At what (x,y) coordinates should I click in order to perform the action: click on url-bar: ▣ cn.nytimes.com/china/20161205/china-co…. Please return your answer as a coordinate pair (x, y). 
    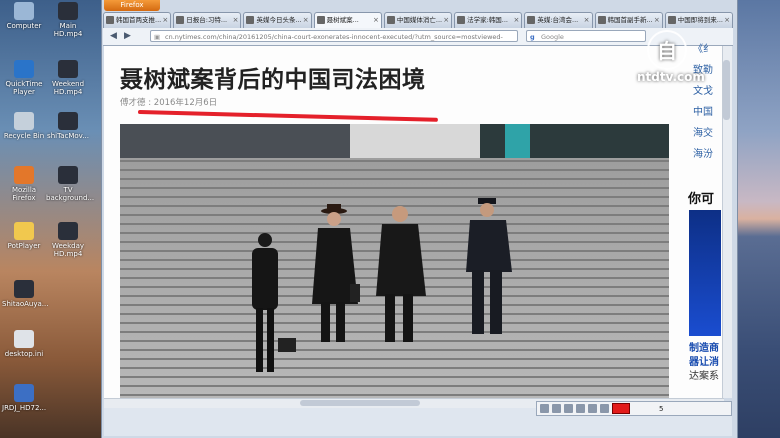
    Looking at the image, I should click on (334, 36).